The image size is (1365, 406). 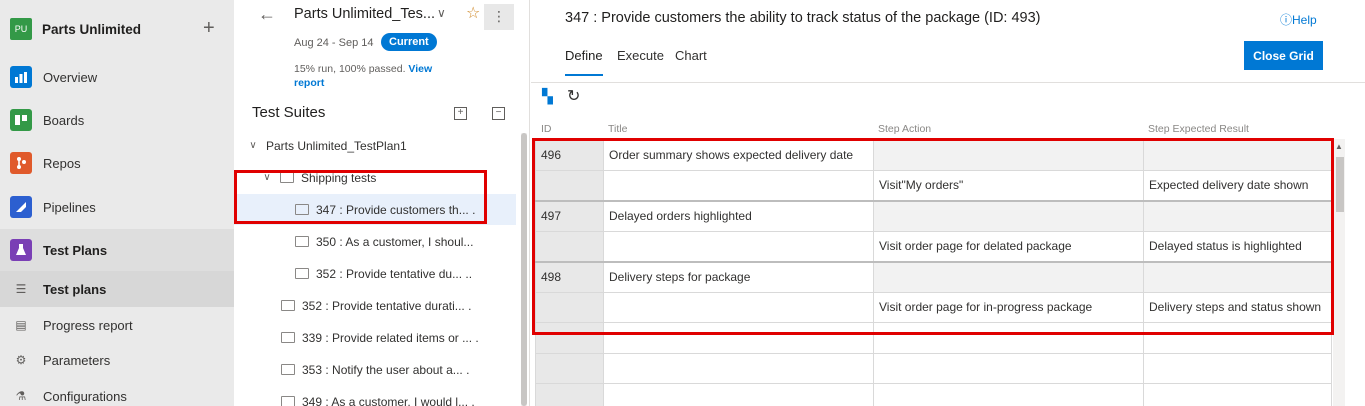 What do you see at coordinates (547, 96) in the screenshot?
I see `bulk-add-icon: ▚` at bounding box center [547, 96].